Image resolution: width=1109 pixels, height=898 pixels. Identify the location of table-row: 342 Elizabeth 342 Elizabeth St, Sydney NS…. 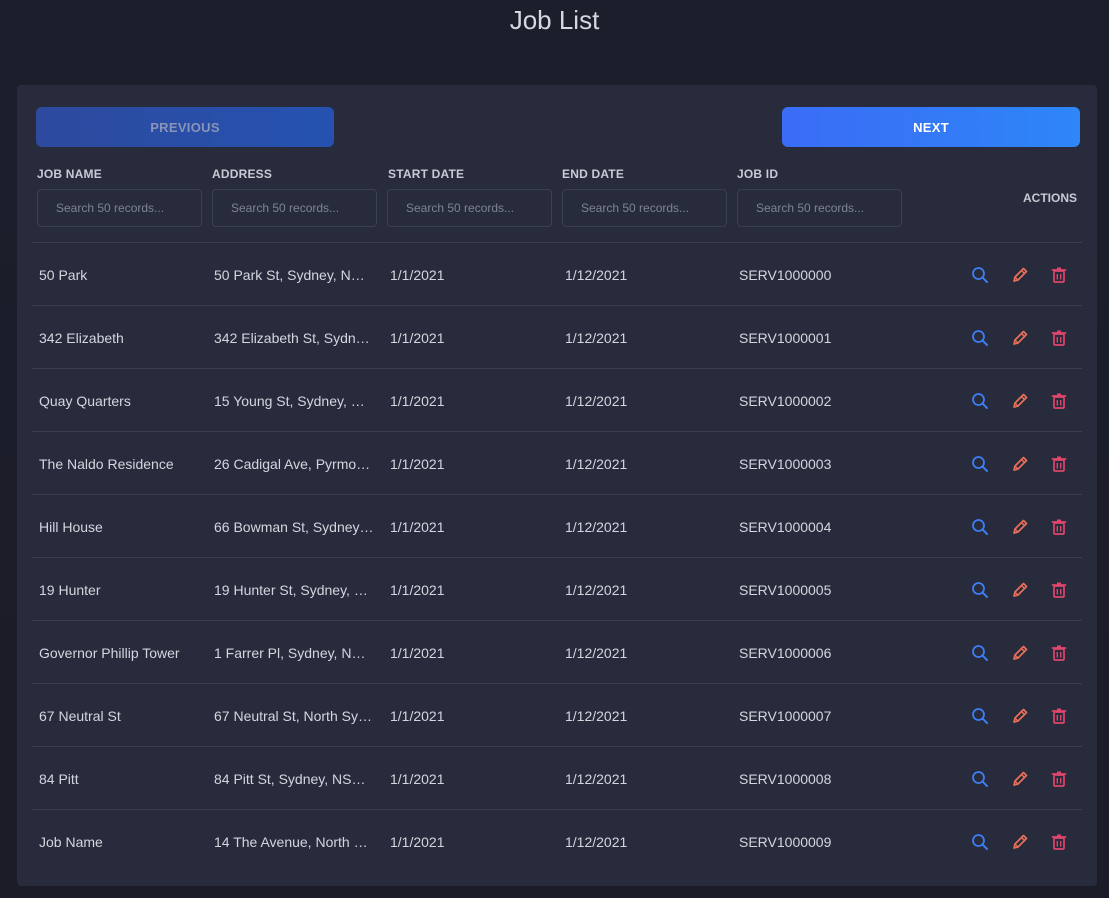
(557, 336).